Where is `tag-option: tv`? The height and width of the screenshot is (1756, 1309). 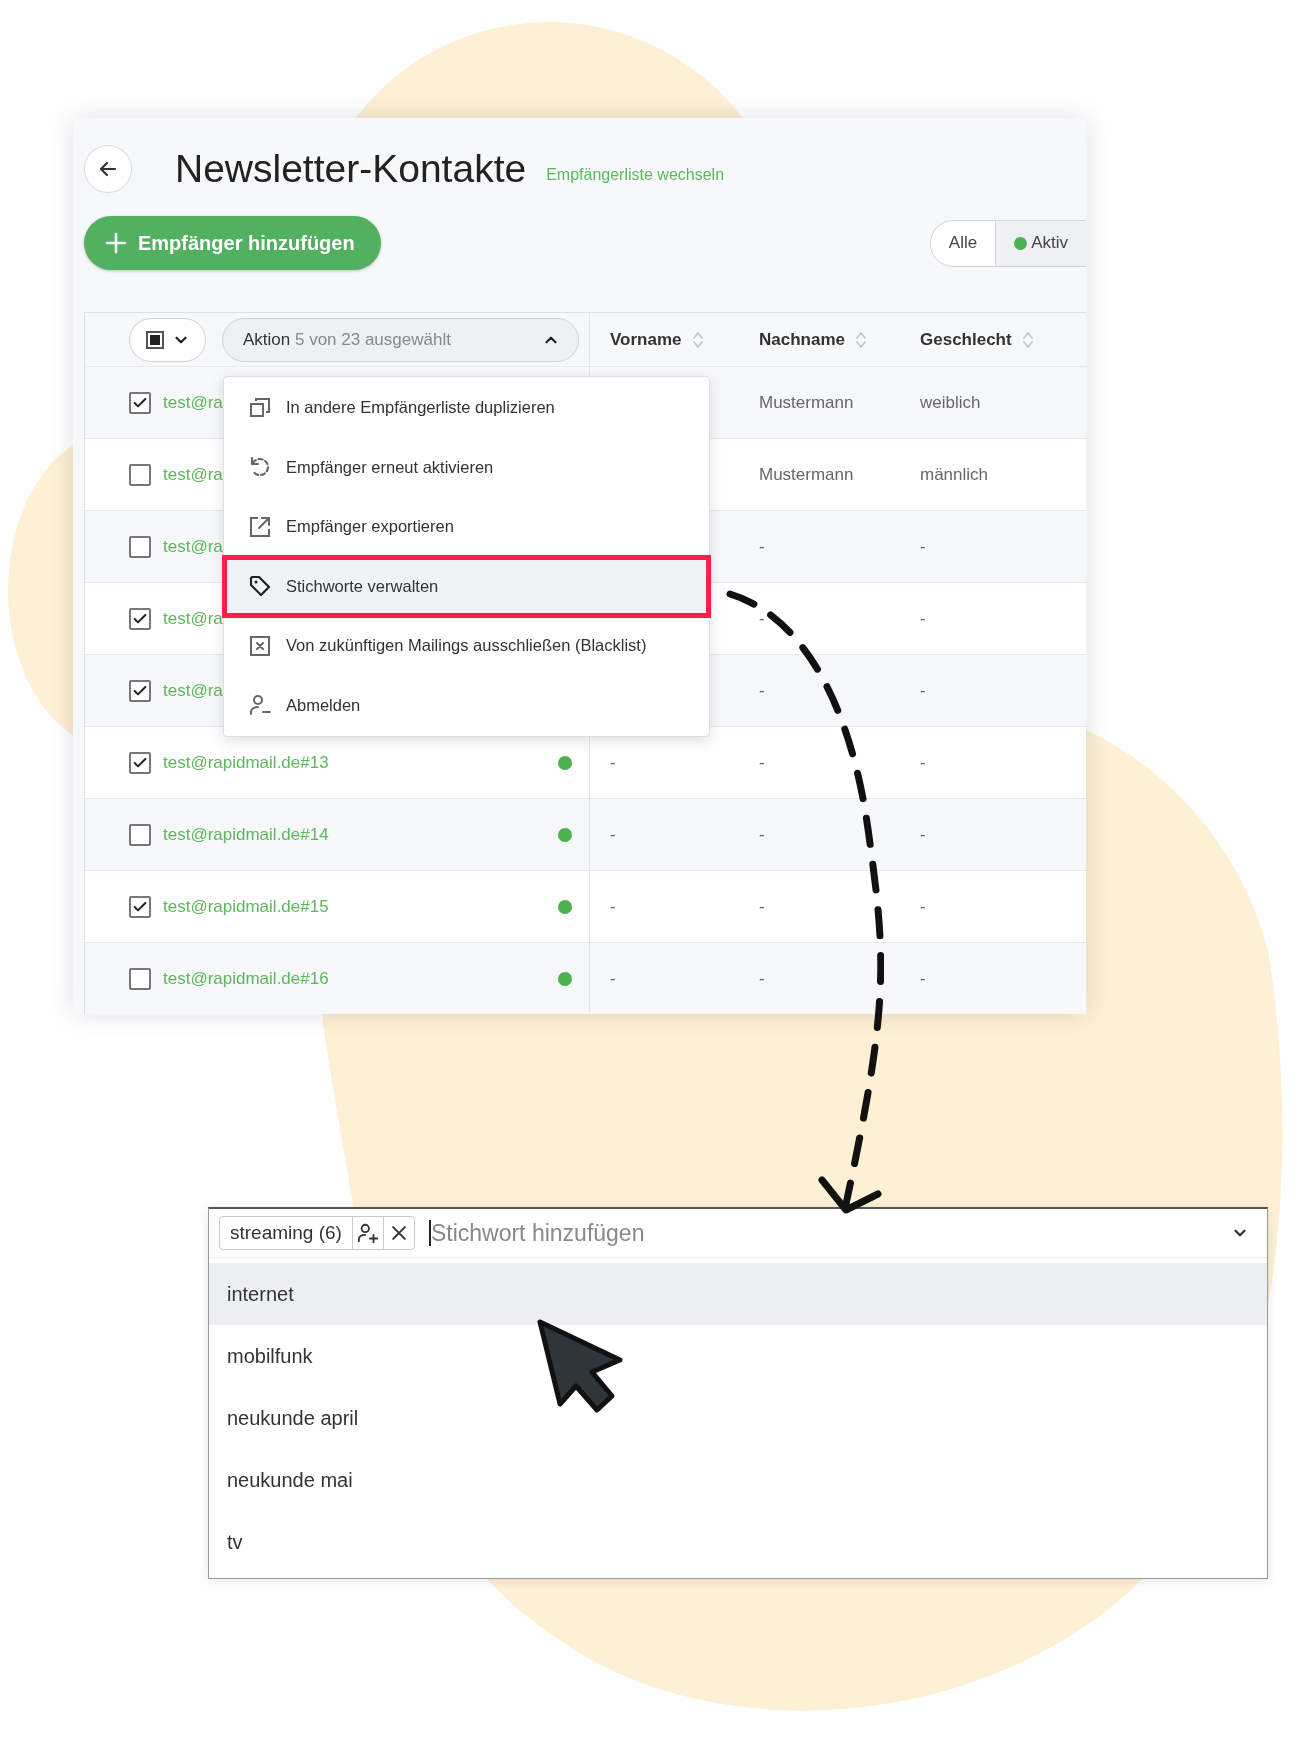
tag-option: tv is located at coordinates (738, 1542).